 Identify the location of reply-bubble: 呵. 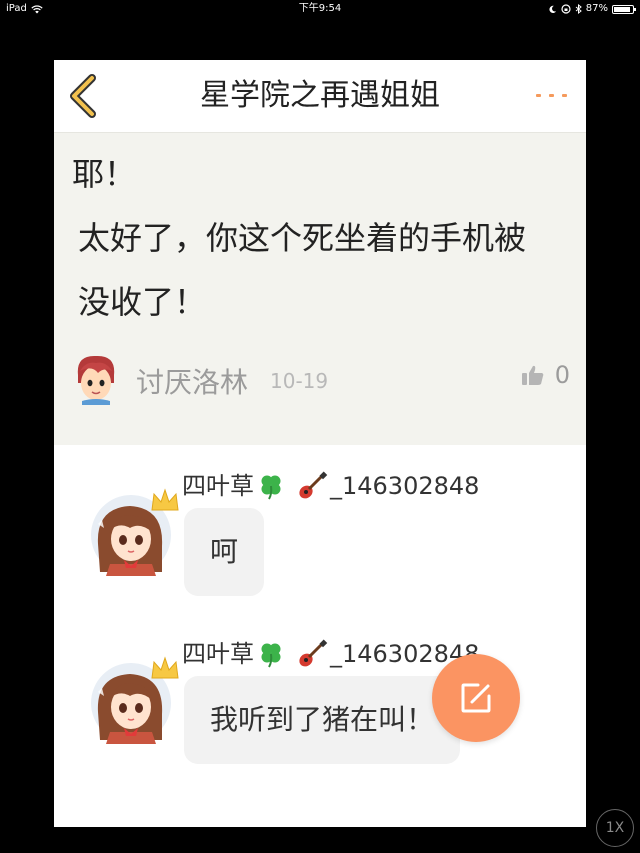
(224, 552).